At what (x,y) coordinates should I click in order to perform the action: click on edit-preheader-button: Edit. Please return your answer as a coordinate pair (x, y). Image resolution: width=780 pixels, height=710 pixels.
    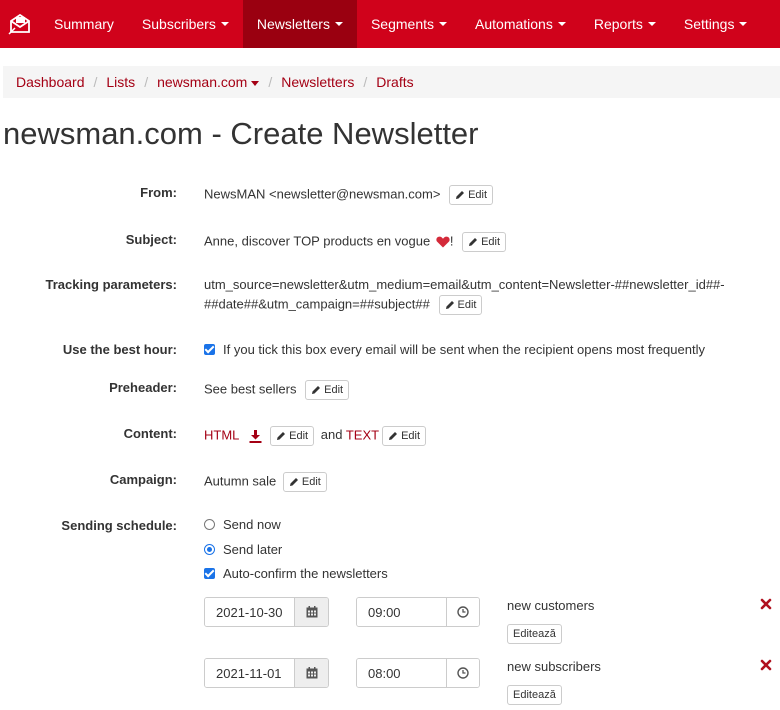
    Looking at the image, I should click on (327, 390).